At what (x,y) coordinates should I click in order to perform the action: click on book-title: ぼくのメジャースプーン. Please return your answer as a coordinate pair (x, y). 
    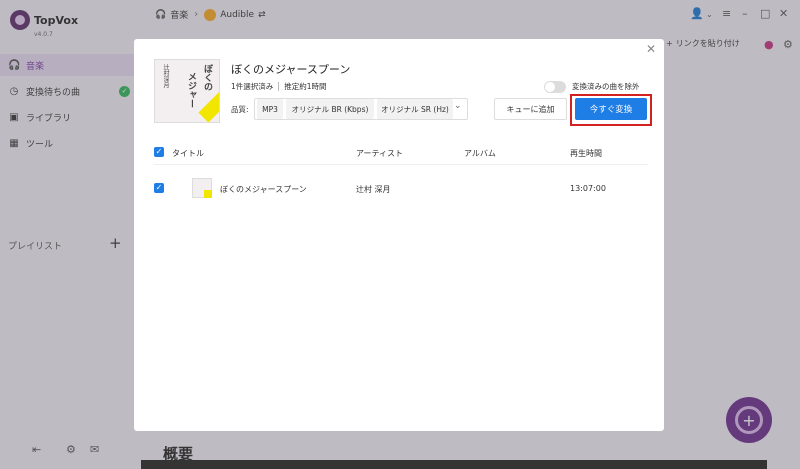
    Looking at the image, I should click on (291, 69).